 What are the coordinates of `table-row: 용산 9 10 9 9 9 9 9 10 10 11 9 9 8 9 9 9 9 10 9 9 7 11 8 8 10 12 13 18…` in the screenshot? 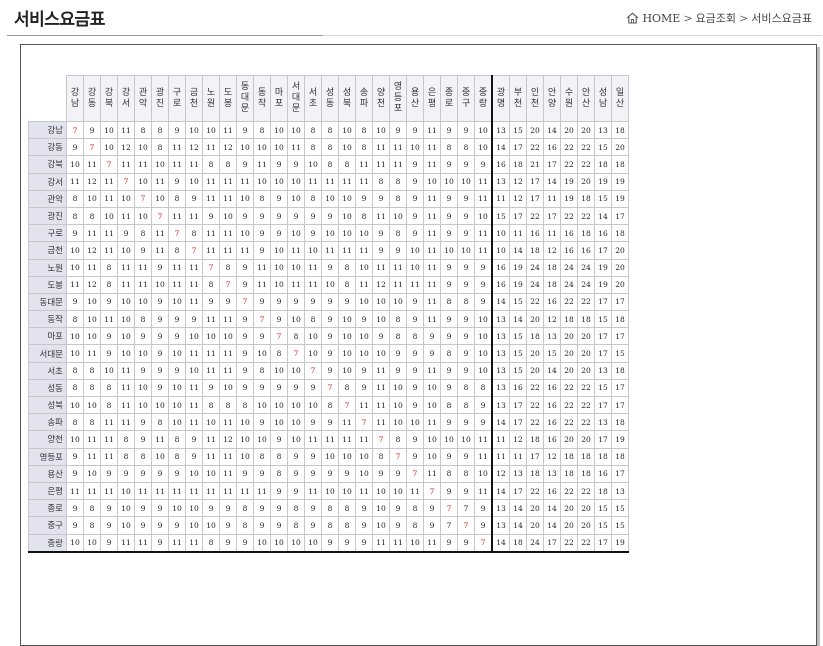 It's located at (328, 473).